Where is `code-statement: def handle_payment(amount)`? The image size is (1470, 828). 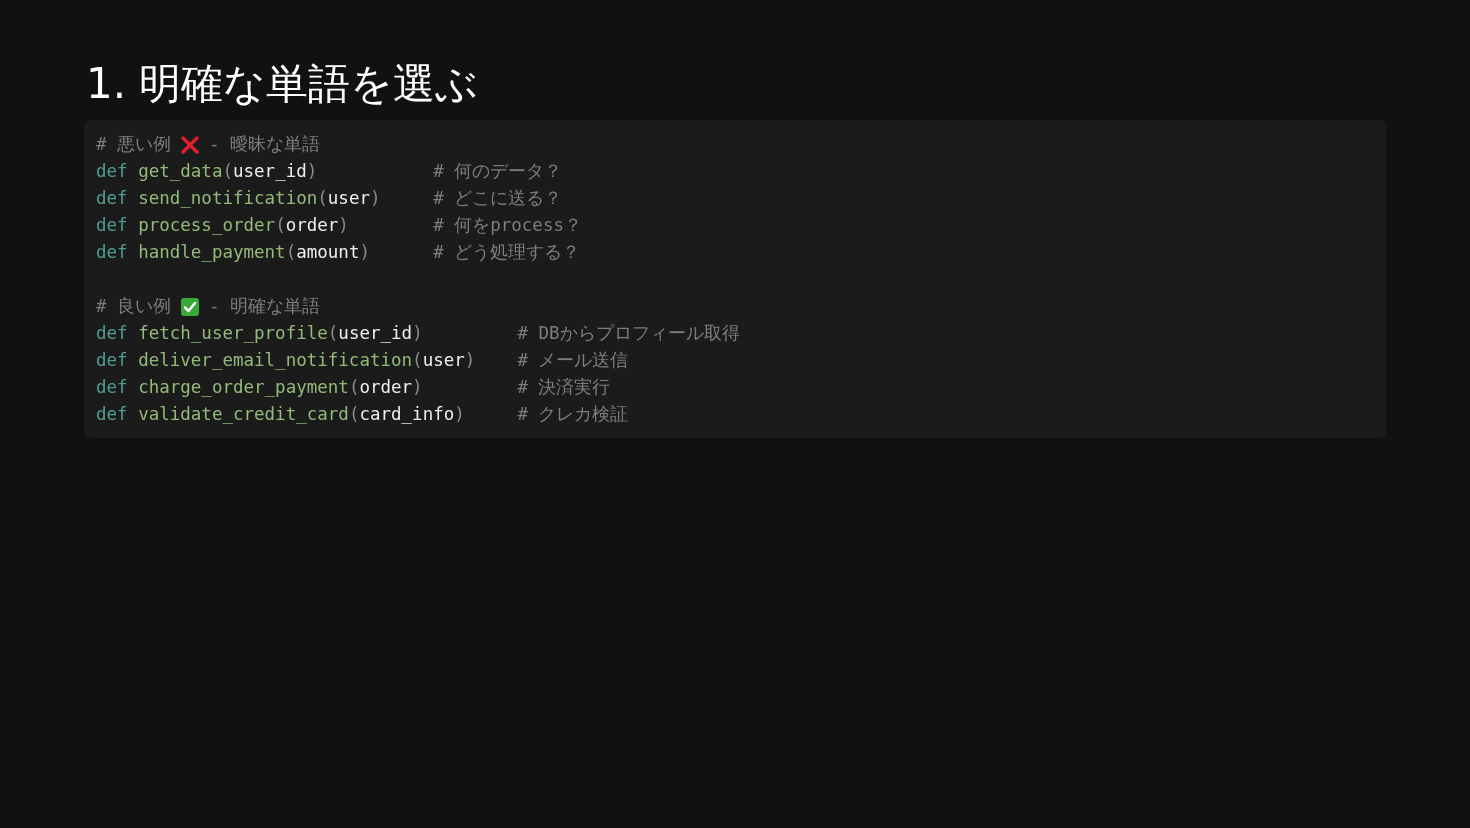 code-statement: def handle_payment(amount) is located at coordinates (233, 252).